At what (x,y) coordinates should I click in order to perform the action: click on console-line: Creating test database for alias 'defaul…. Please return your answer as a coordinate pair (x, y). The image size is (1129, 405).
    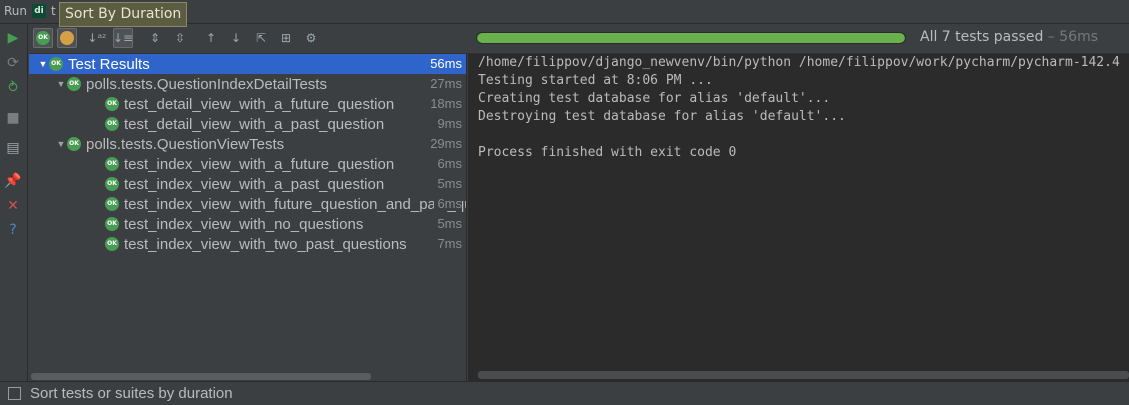
    Looking at the image, I should click on (654, 98).